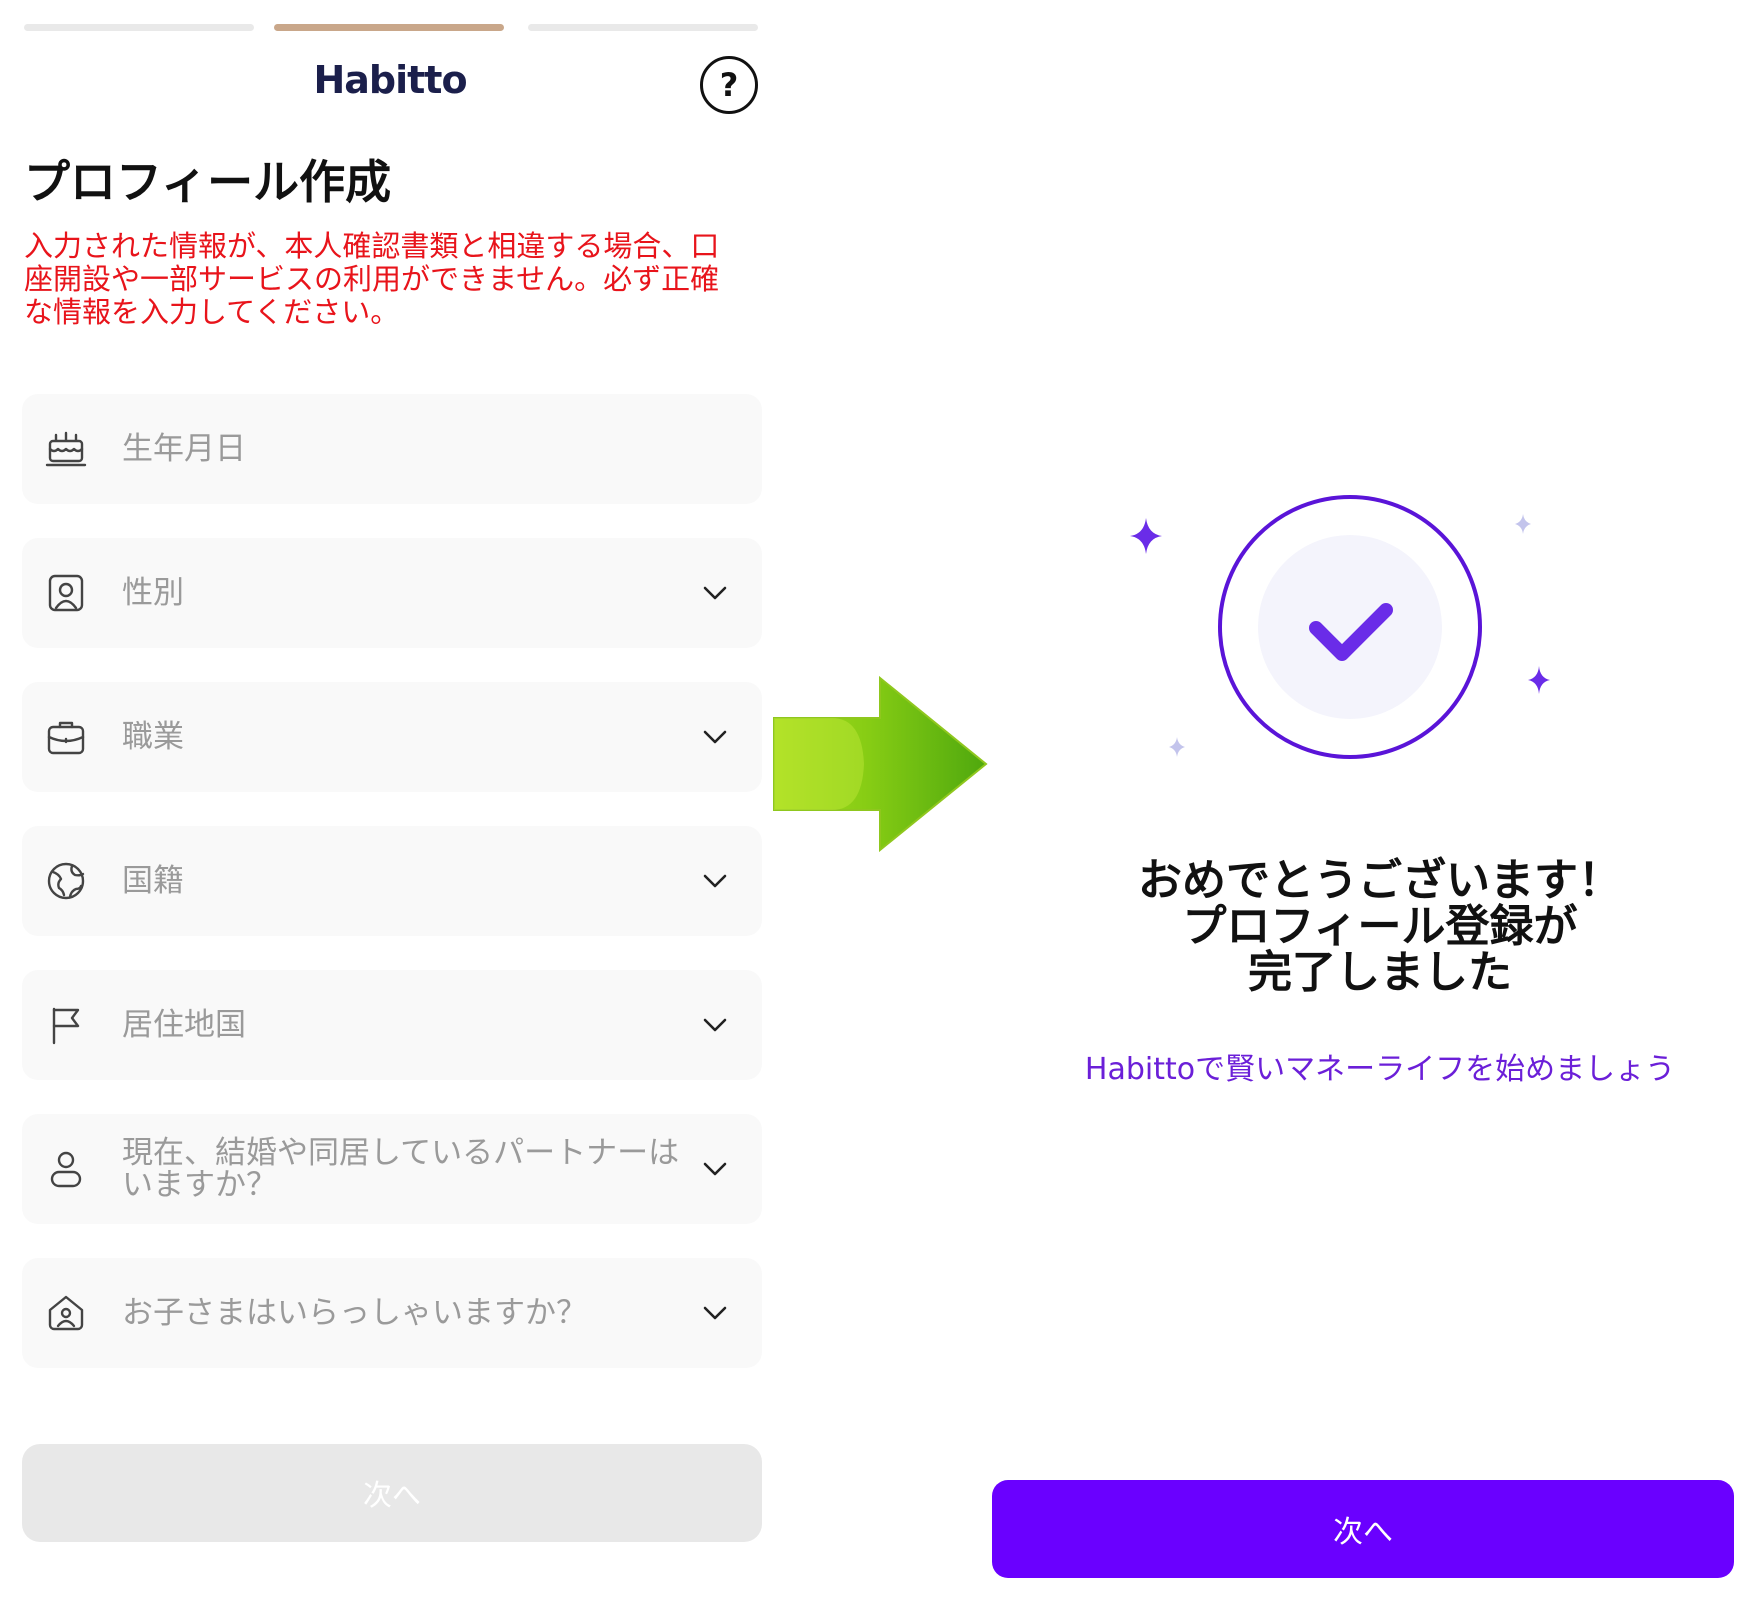 The image size is (1764, 1598). Describe the element at coordinates (392, 1493) in the screenshot. I see `next-button-disabled: 次へ` at that location.